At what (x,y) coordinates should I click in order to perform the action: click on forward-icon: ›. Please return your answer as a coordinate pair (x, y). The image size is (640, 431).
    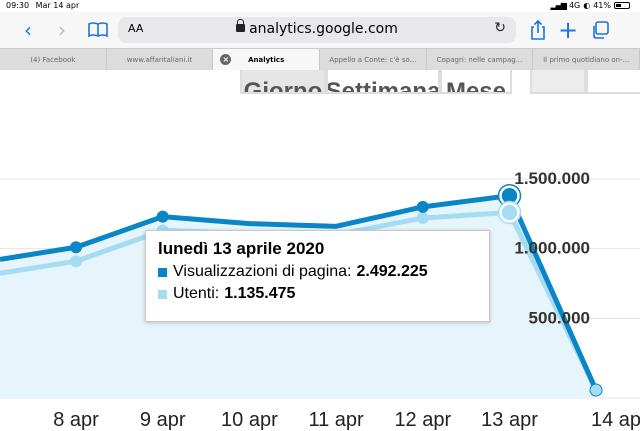
    Looking at the image, I should click on (62, 30).